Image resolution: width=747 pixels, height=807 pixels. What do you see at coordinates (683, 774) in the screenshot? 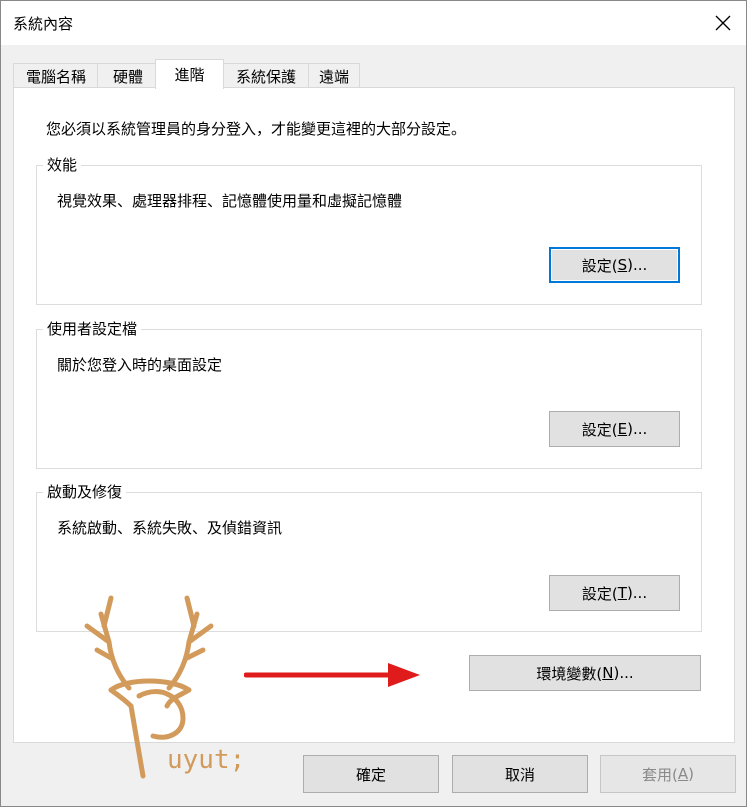
I see `access-key: A` at bounding box center [683, 774].